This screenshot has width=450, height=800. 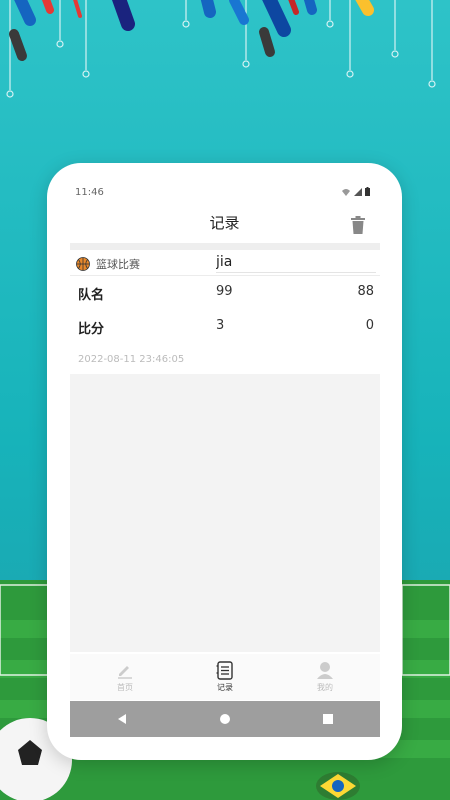 What do you see at coordinates (346, 192) in the screenshot?
I see `wifi-icon` at bounding box center [346, 192].